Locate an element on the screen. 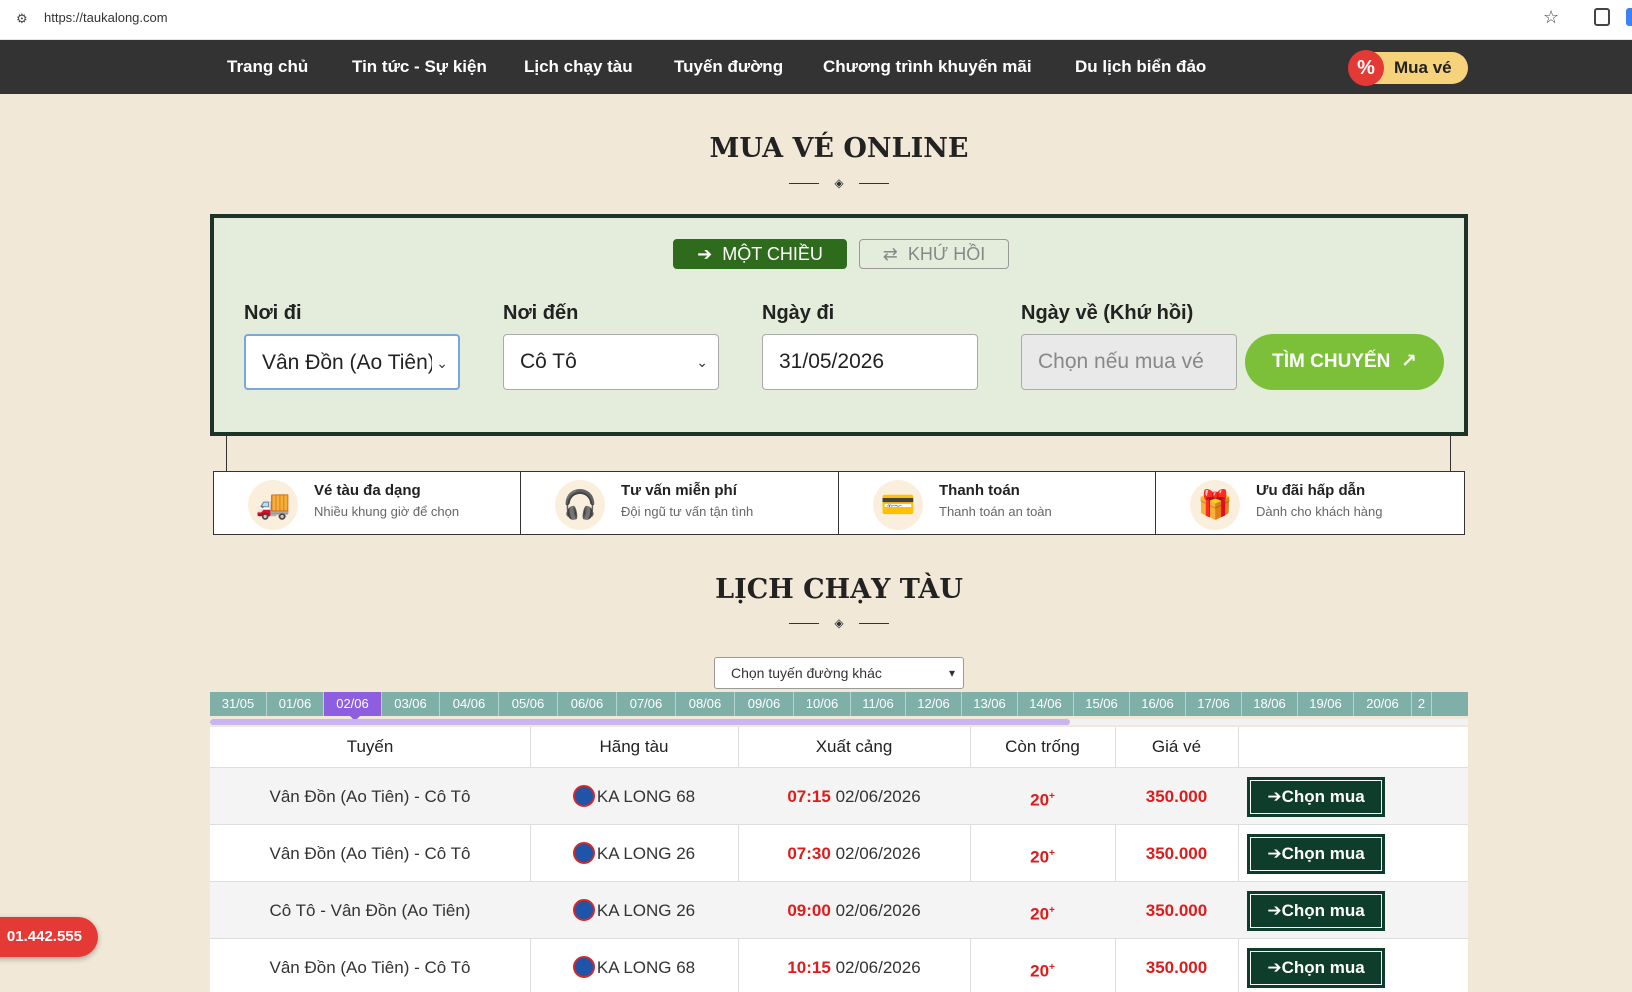 The image size is (1632, 992). date-tab: 04/06 is located at coordinates (469, 704).